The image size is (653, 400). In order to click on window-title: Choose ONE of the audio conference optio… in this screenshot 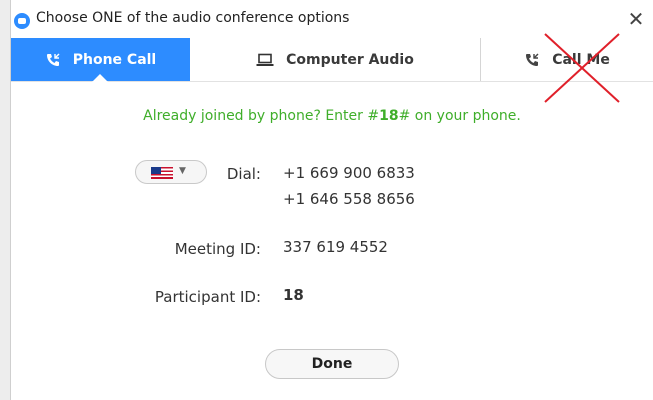, I will do `click(193, 18)`.